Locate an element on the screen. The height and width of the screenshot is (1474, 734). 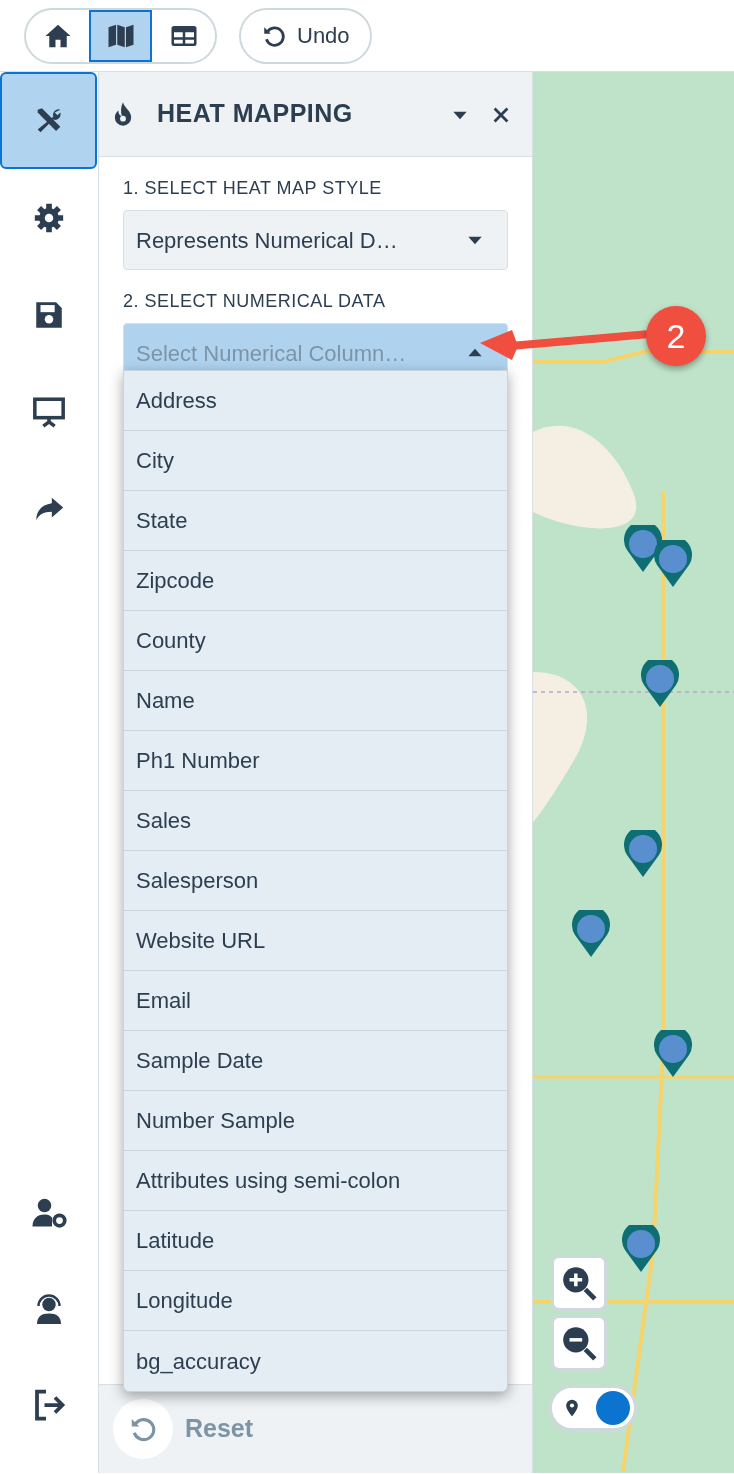
dropdown-option: Attributes using semi-colon is located at coordinates (315, 1181).